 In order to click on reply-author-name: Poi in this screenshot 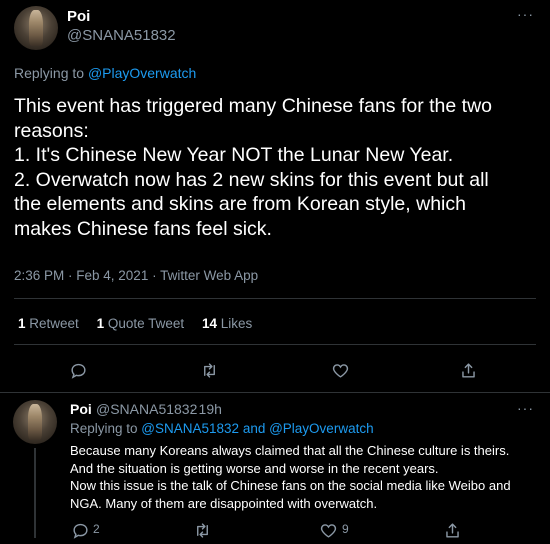, I will do `click(81, 409)`.